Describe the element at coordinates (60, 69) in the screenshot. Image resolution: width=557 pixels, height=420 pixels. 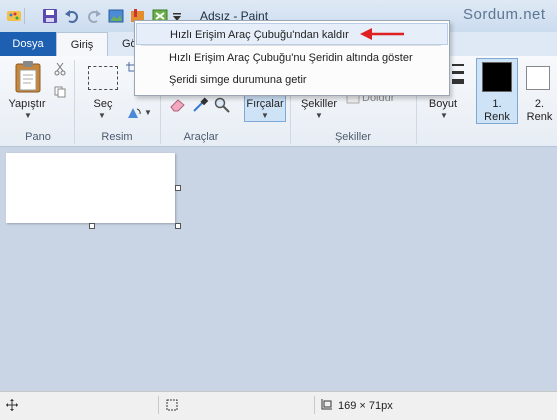
I see `cut-icon` at that location.